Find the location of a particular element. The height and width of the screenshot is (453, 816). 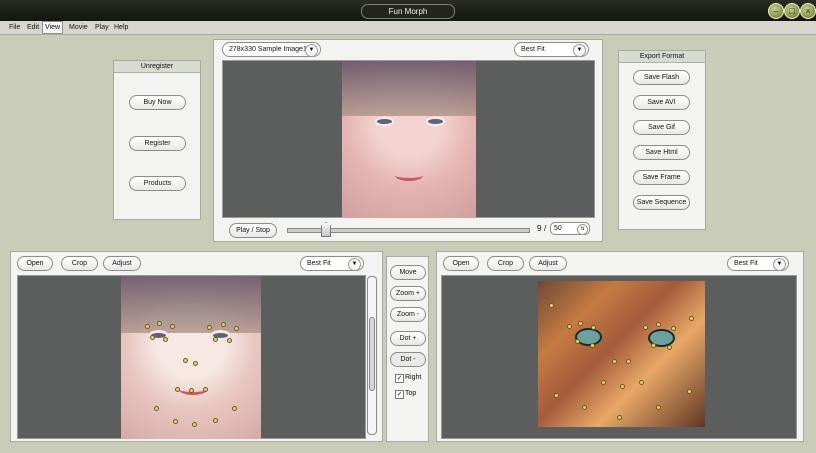

save-frame-button: Save Frame is located at coordinates (661, 177).